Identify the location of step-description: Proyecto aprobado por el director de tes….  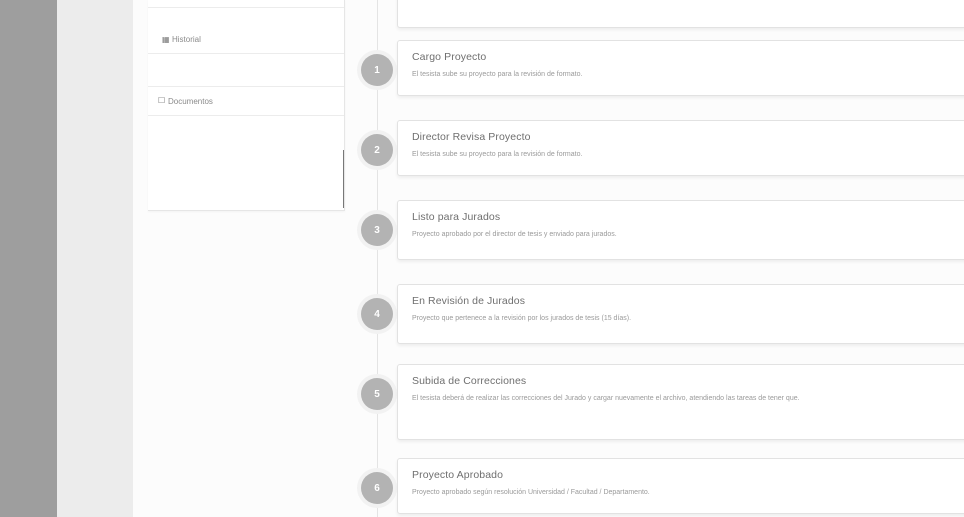
(514, 234).